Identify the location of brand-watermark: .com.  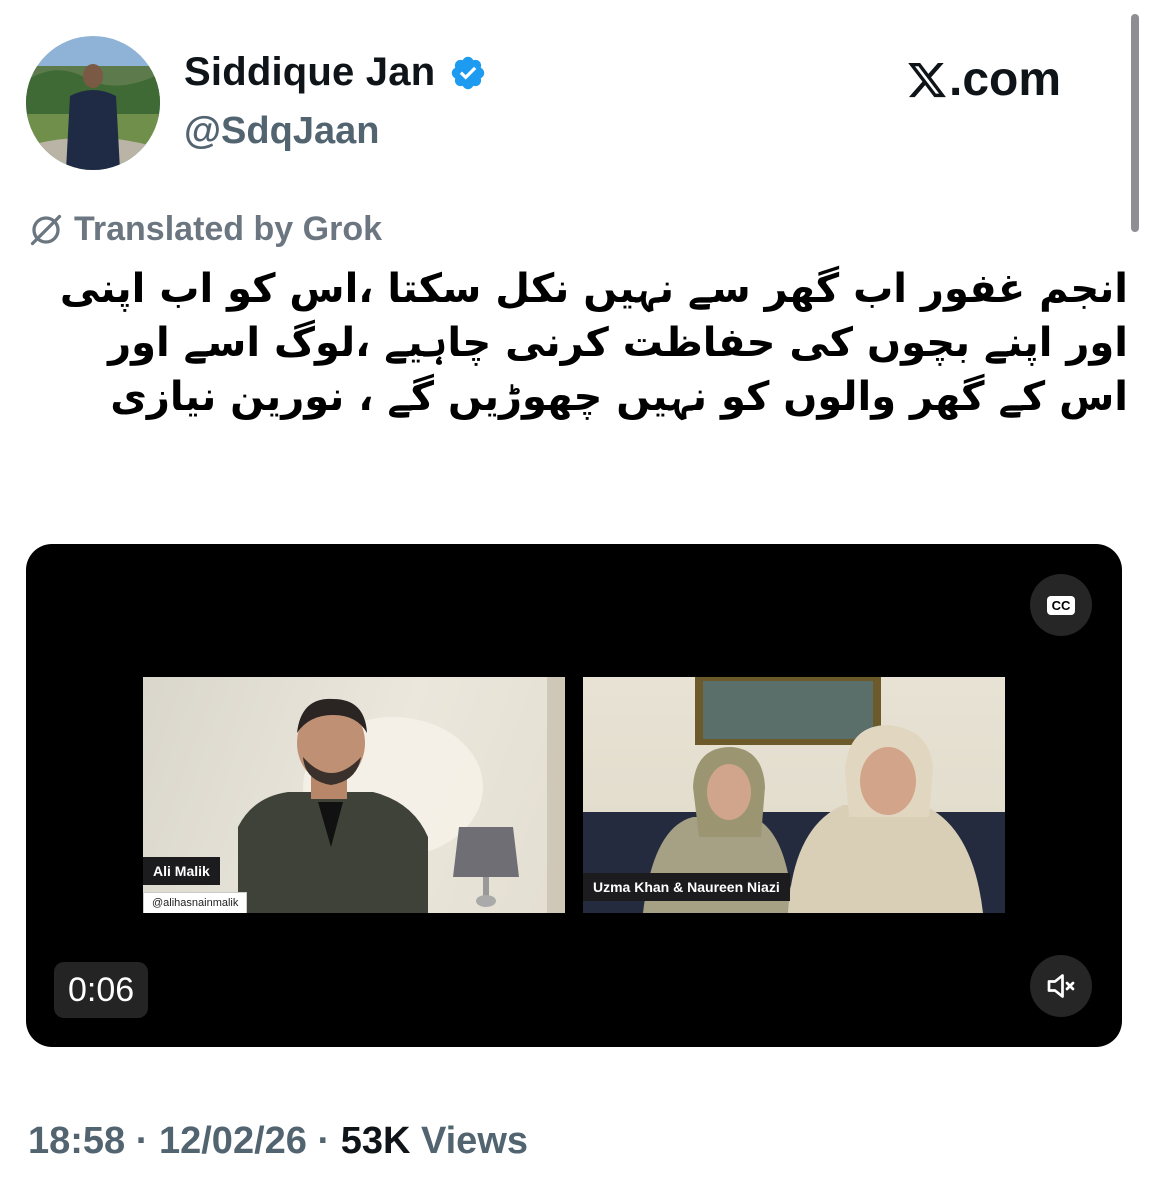
(983, 79).